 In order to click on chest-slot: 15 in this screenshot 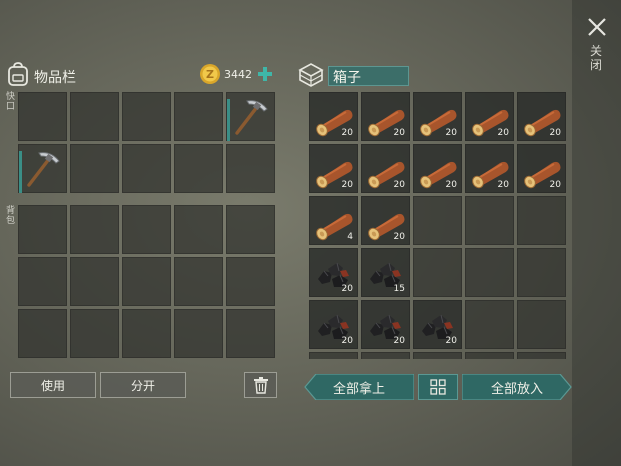, I will do `click(385, 272)`.